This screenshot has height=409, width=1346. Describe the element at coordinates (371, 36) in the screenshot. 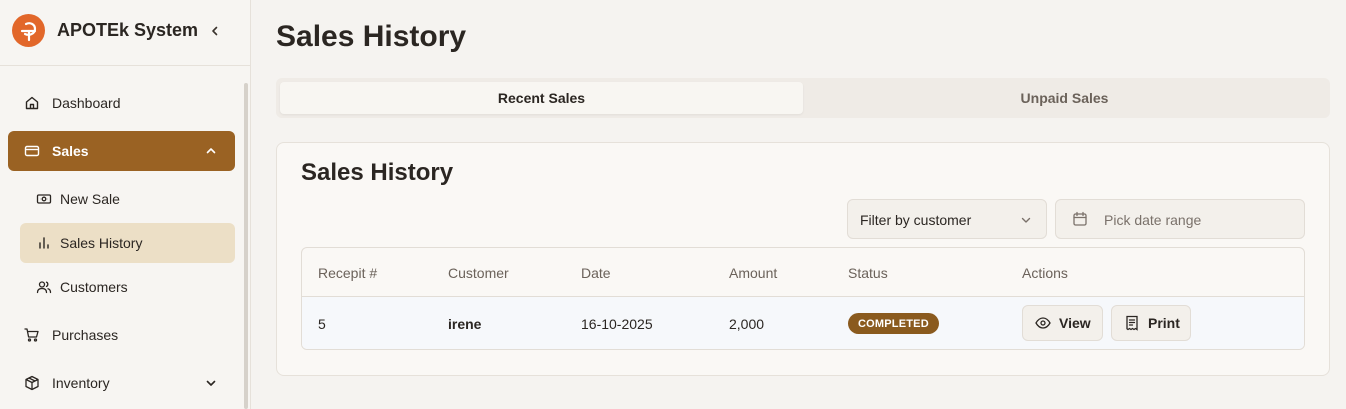

I see `page-title: Sales History` at that location.